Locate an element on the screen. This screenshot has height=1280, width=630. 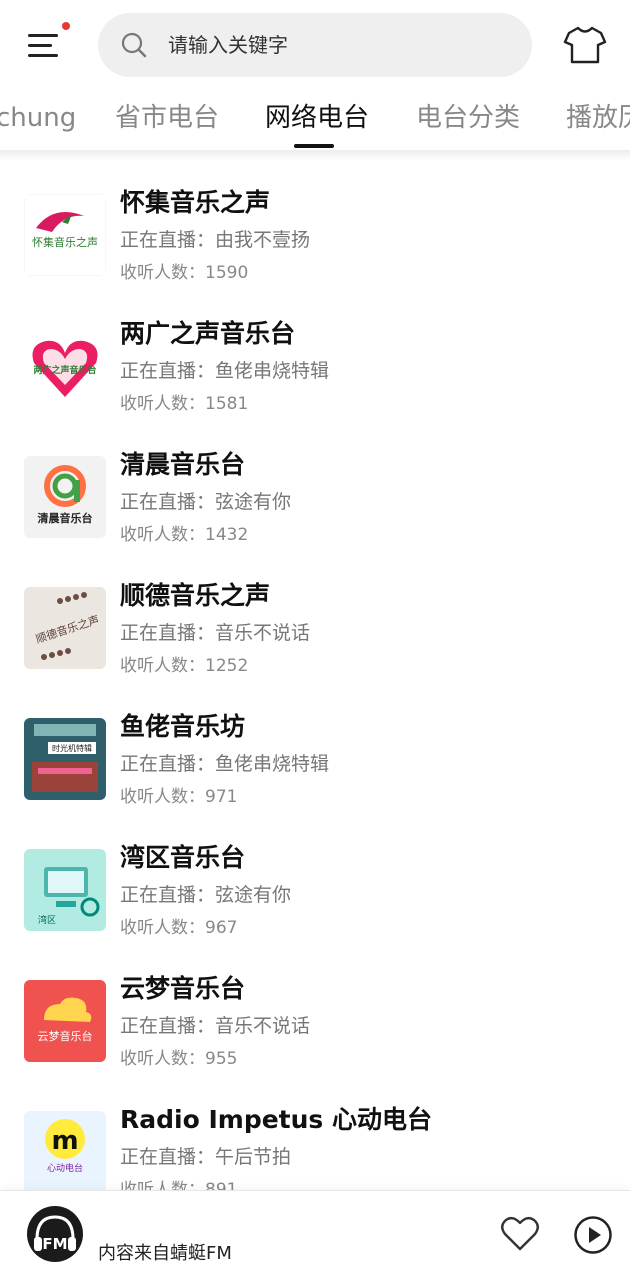
listener-count: 收听人数：891 is located at coordinates (179, 1185).